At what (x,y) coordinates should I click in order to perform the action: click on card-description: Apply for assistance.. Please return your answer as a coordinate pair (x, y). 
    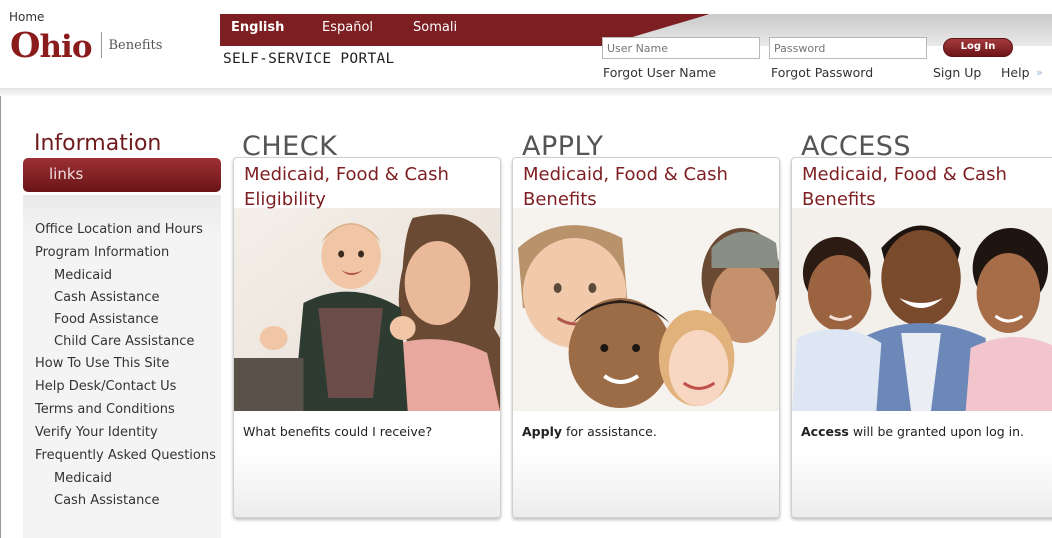
    Looking at the image, I should click on (589, 431).